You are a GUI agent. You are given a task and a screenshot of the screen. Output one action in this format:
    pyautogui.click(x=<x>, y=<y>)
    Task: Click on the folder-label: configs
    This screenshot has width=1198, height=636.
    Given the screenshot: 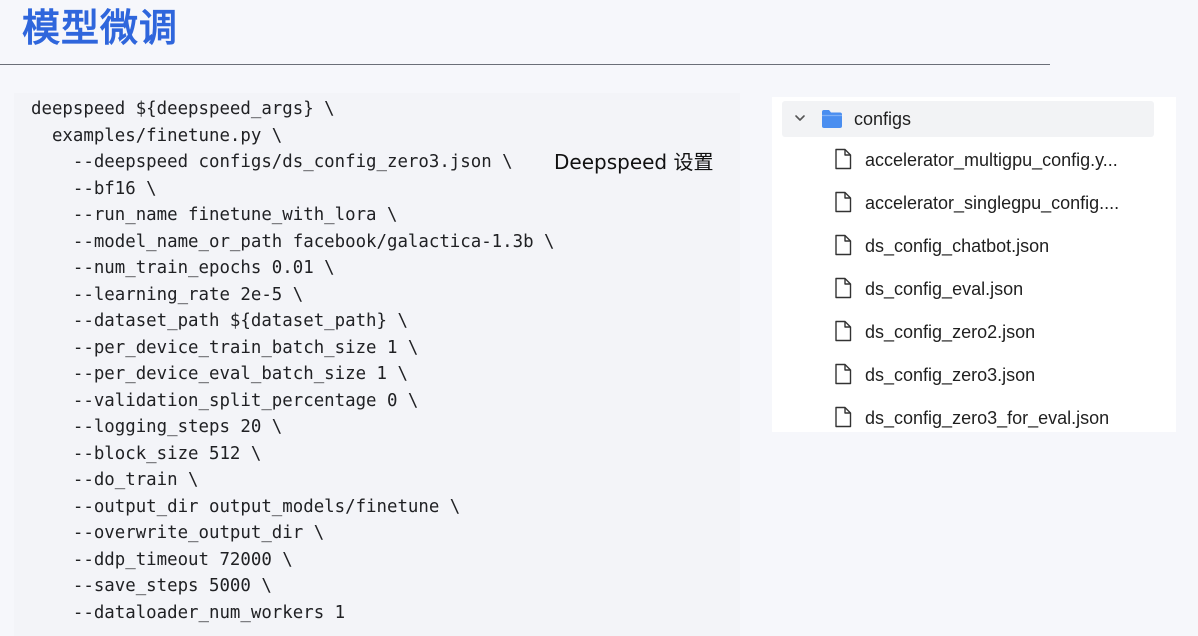 What is the action you would take?
    pyautogui.click(x=883, y=119)
    